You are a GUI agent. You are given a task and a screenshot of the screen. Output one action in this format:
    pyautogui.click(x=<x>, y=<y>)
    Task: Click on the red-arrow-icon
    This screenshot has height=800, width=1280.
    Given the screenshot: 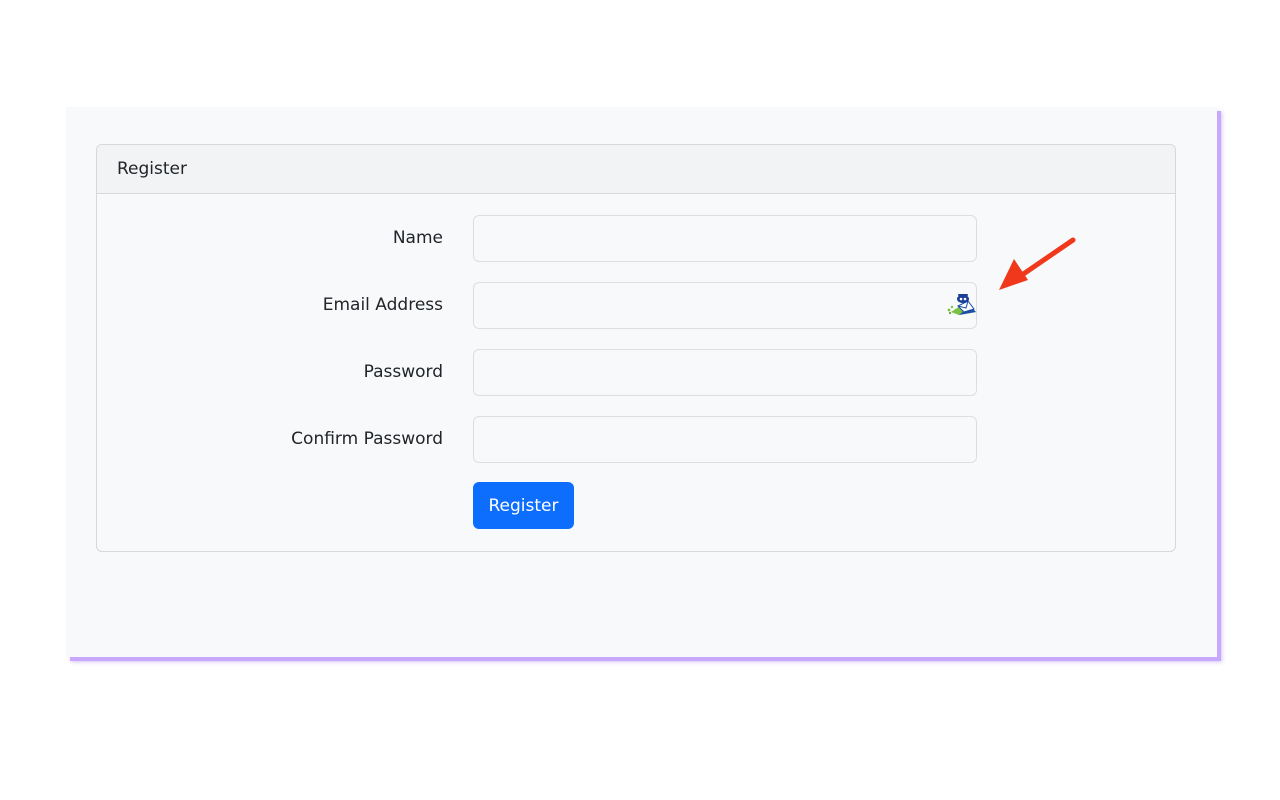 What is the action you would take?
    pyautogui.click(x=1037, y=263)
    